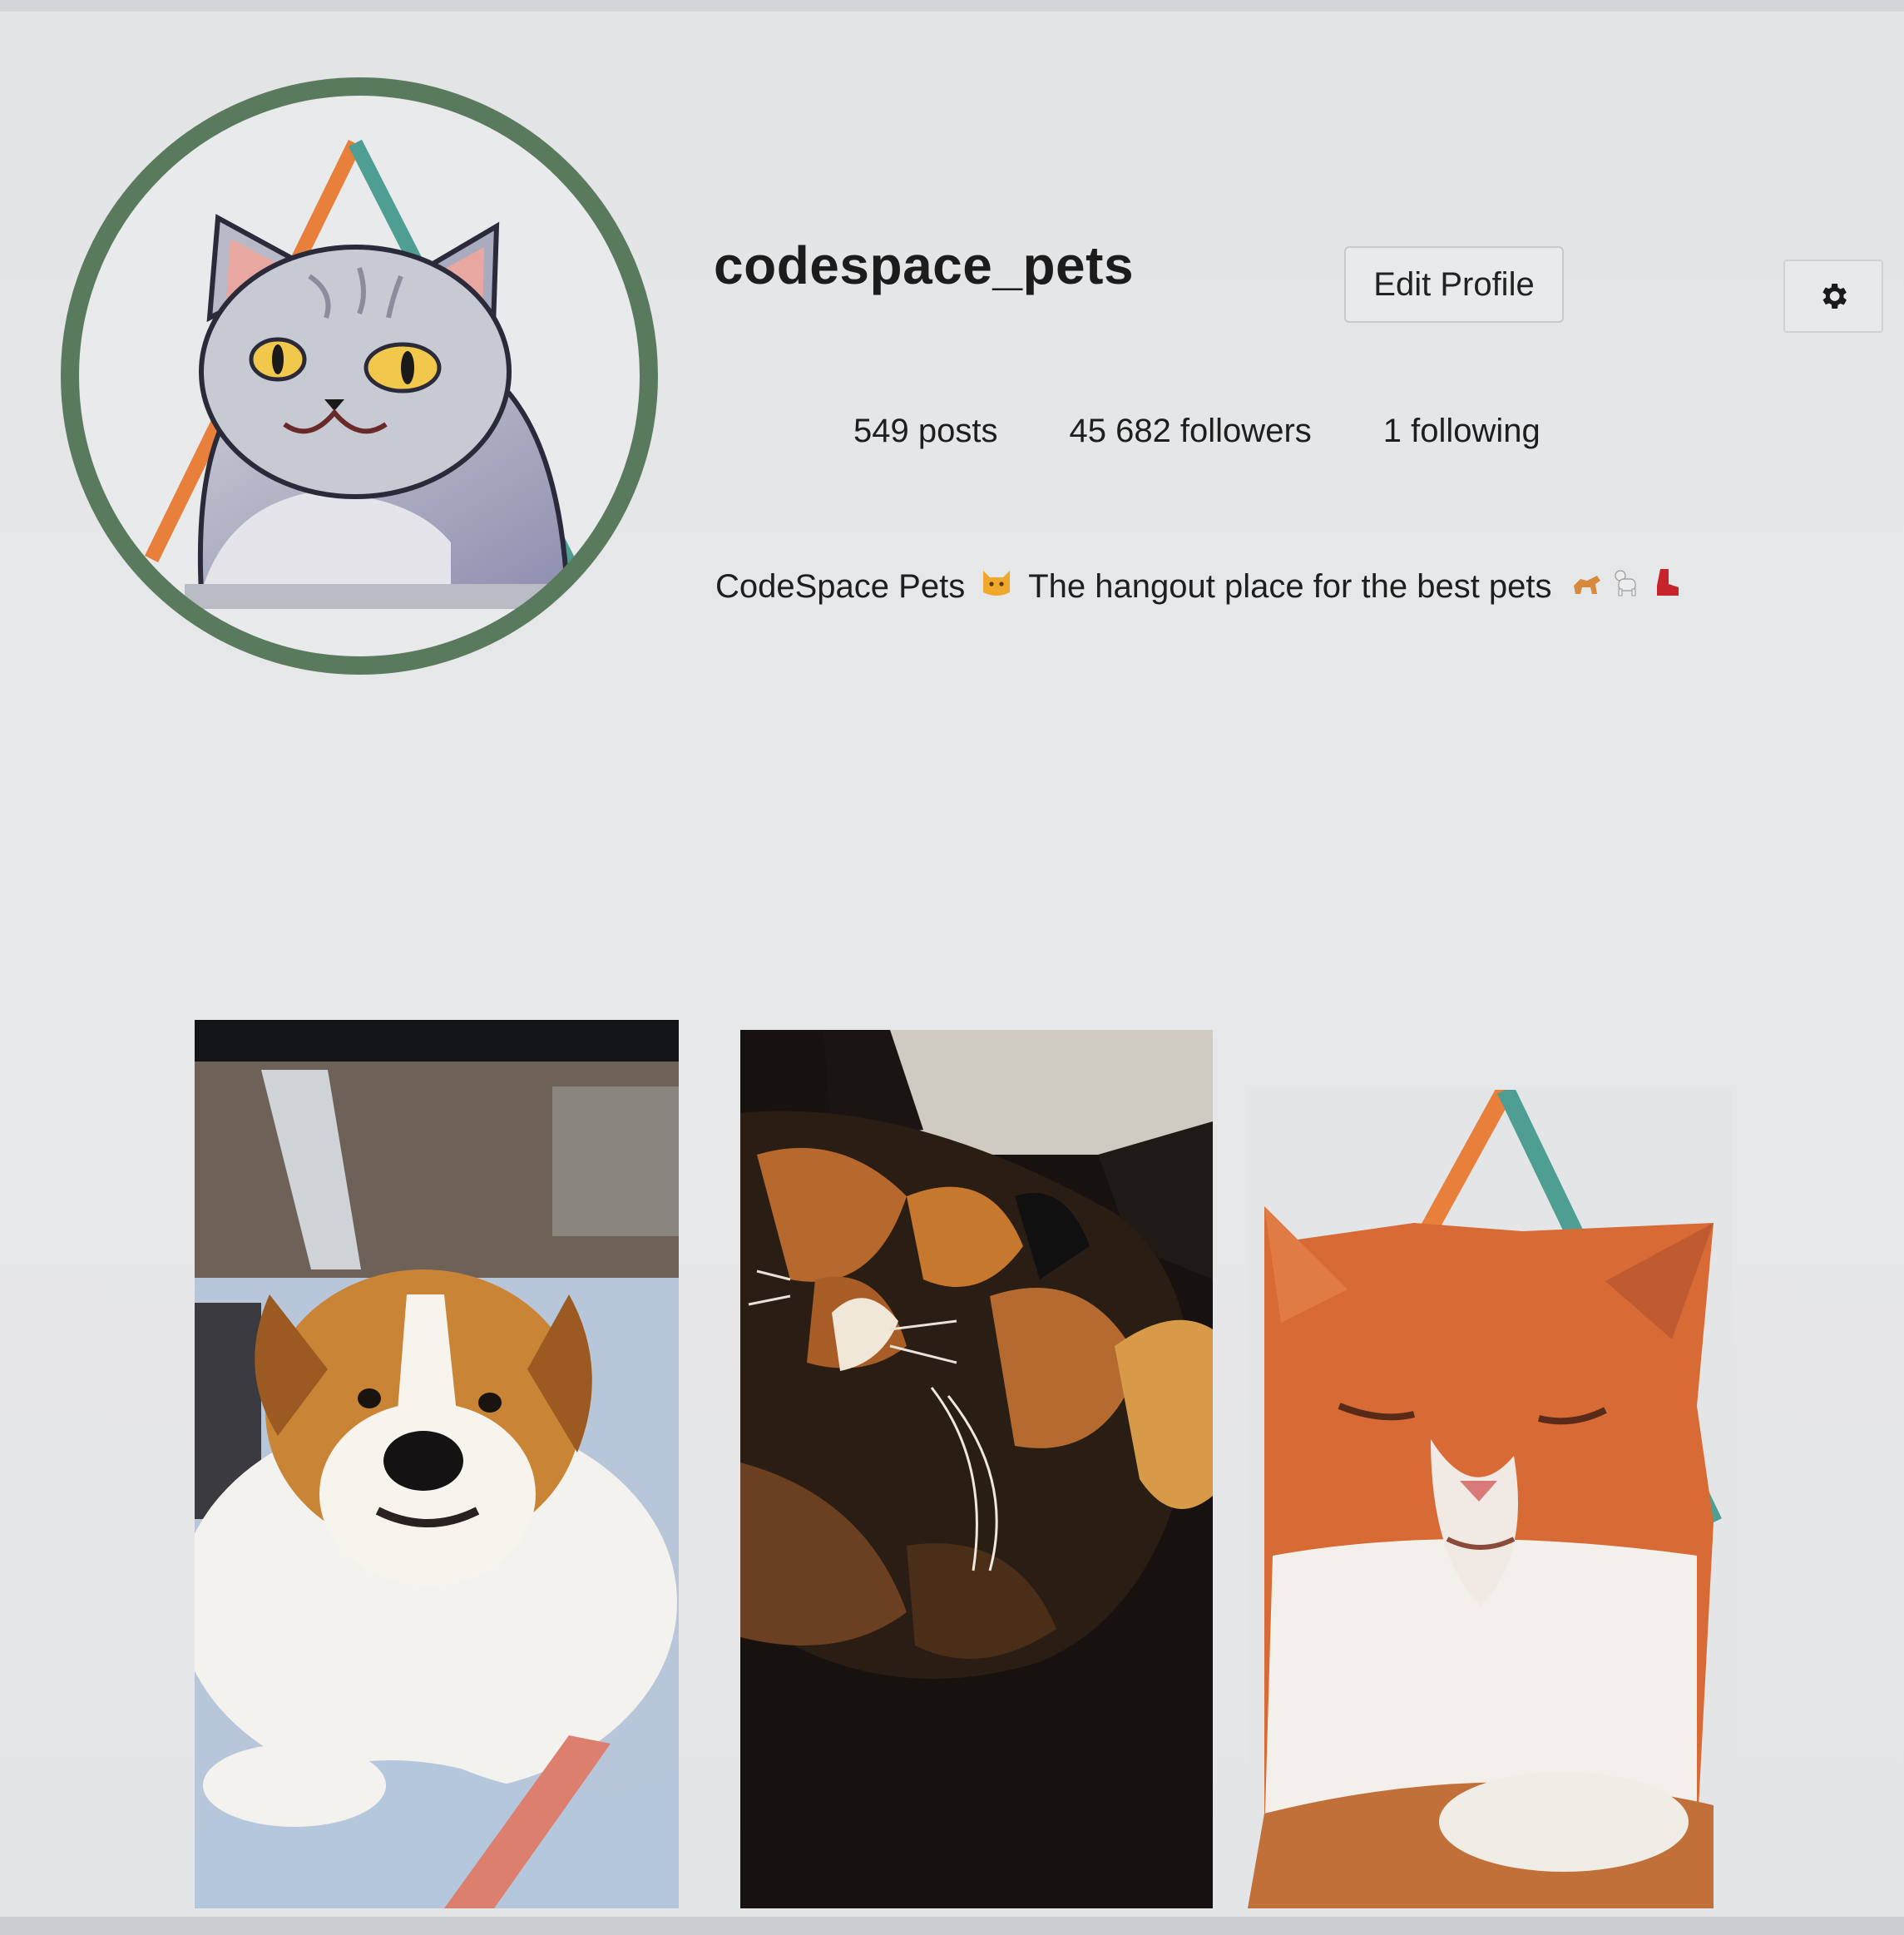 This screenshot has height=1935, width=1904. I want to click on screen-bottom-edge, so click(952, 1926).